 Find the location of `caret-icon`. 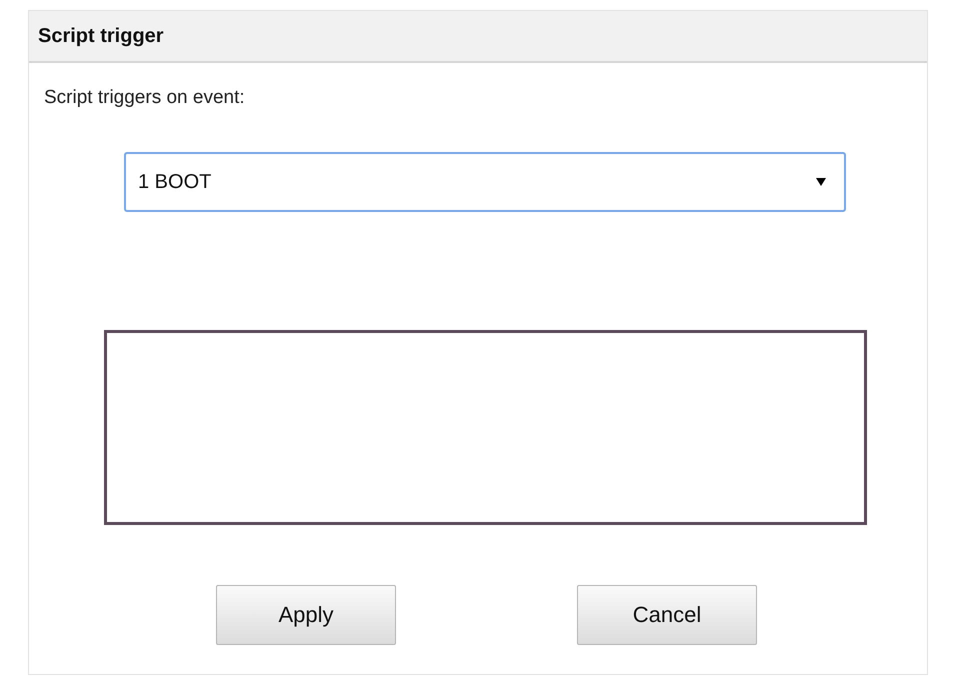

caret-icon is located at coordinates (821, 182).